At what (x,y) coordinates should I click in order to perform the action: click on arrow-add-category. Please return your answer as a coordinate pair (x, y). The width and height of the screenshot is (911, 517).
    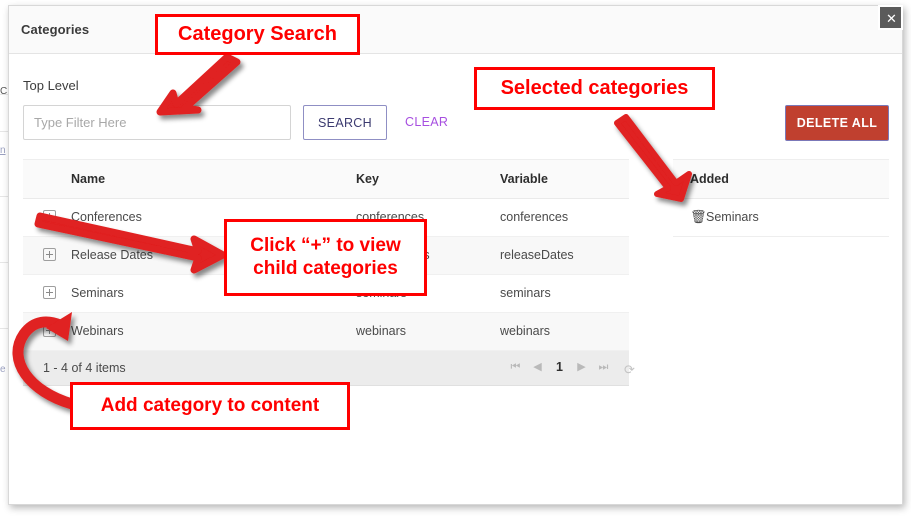
    Looking at the image, I should click on (45, 361).